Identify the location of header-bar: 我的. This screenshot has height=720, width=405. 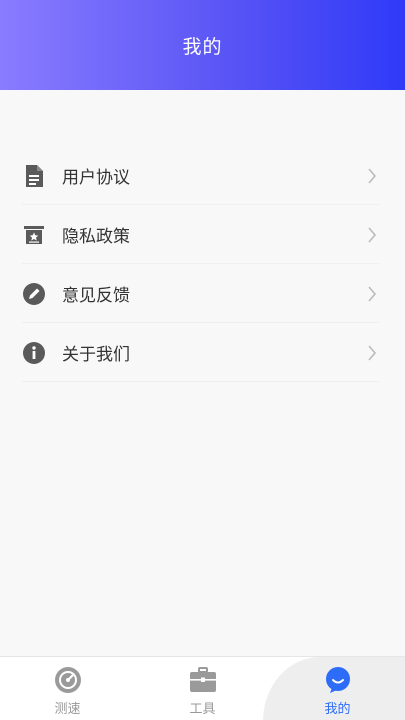
(202, 45).